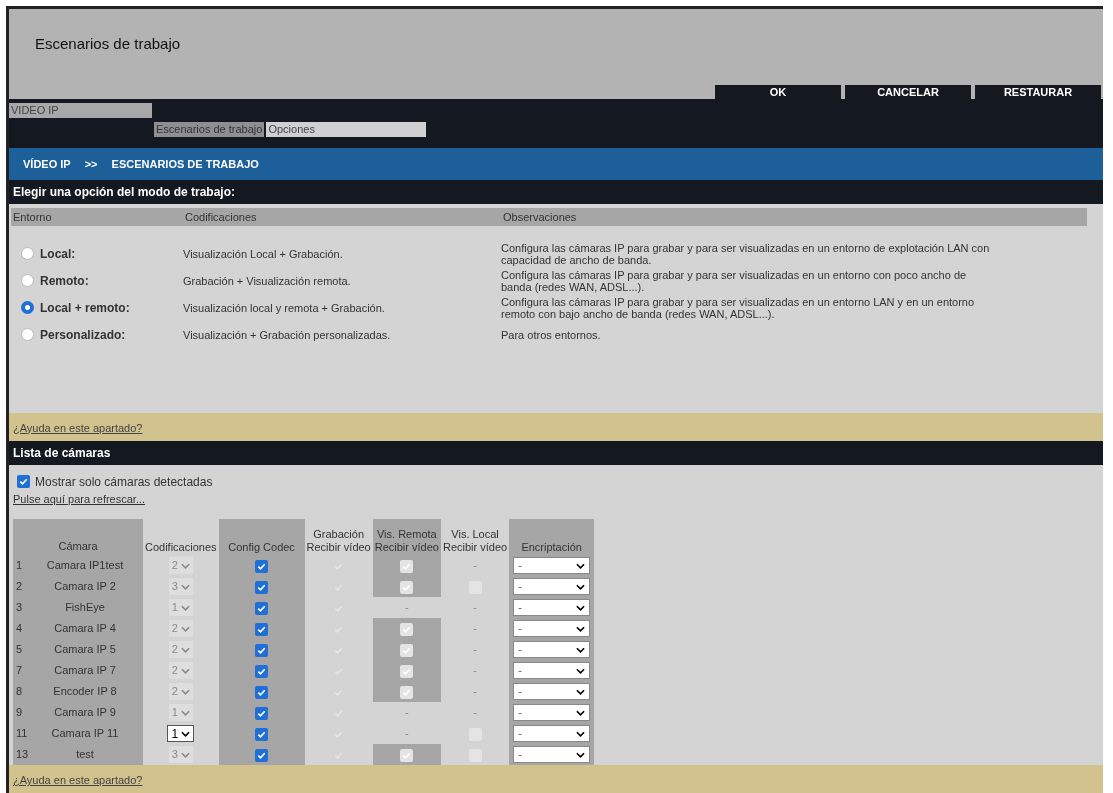 The width and height of the screenshot is (1113, 793). What do you see at coordinates (338, 537) in the screenshot?
I see `column-header: Grabación Recibir vídeo` at bounding box center [338, 537].